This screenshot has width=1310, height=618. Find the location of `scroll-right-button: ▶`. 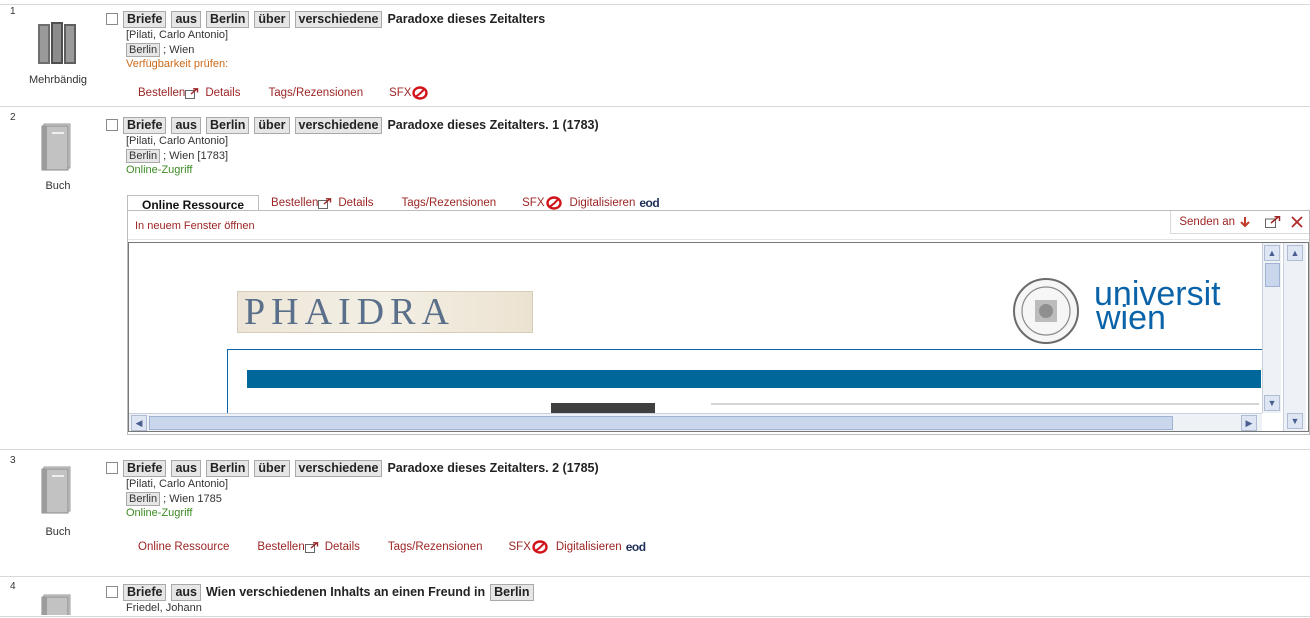

scroll-right-button: ▶ is located at coordinates (1249, 423).